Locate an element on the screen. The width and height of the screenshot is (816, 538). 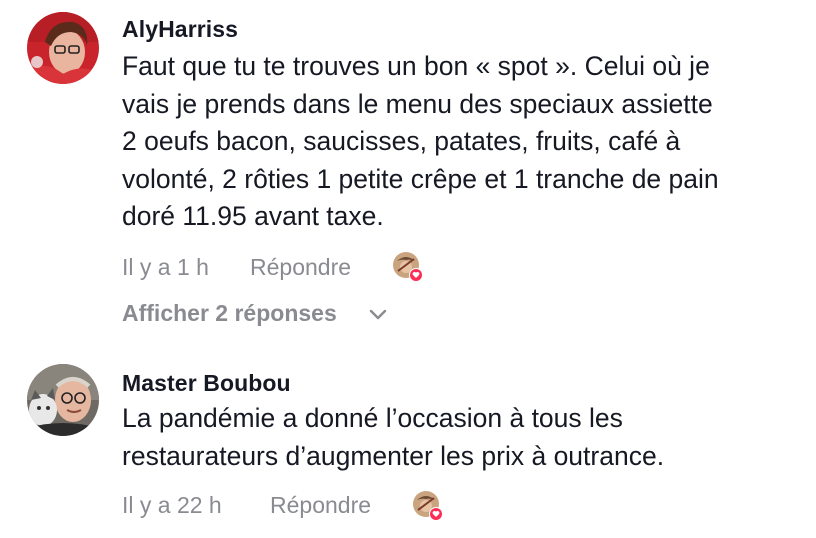
show-replies-button: Afficher 2 réponses is located at coordinates (229, 313).